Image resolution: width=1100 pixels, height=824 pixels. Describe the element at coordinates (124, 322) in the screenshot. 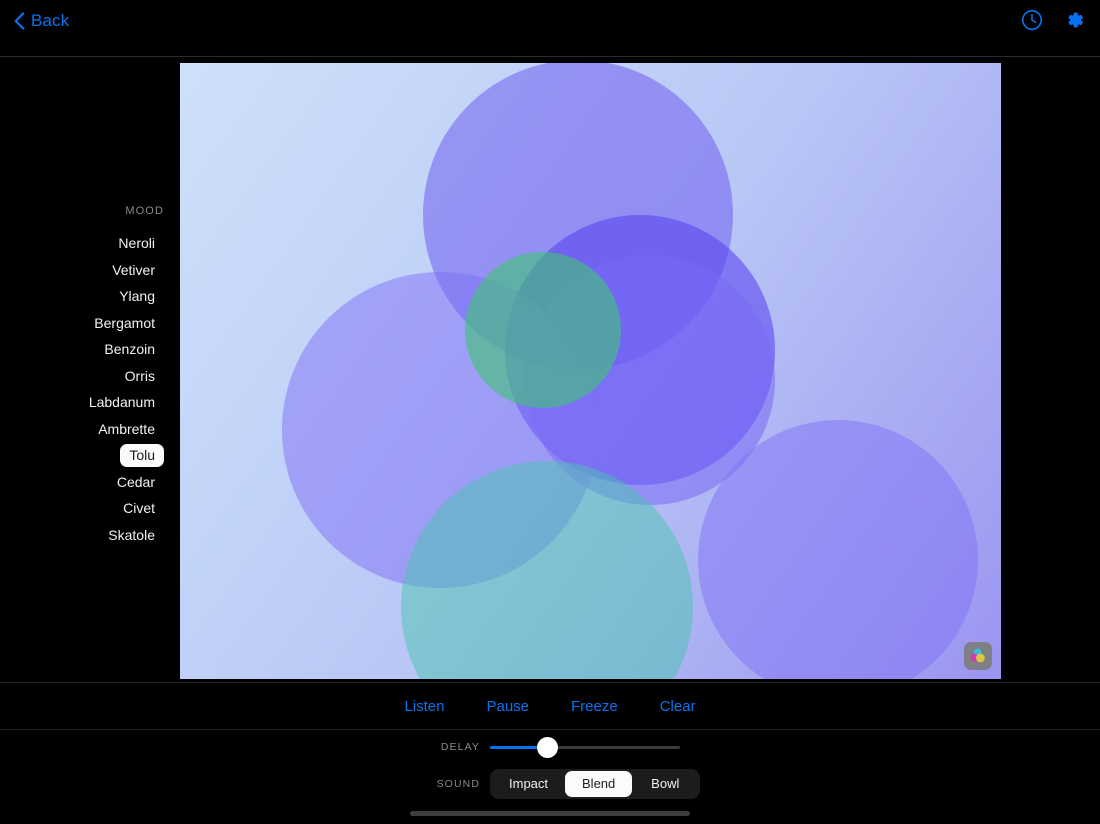

I see `sidebar-item-label: Bergamot` at that location.